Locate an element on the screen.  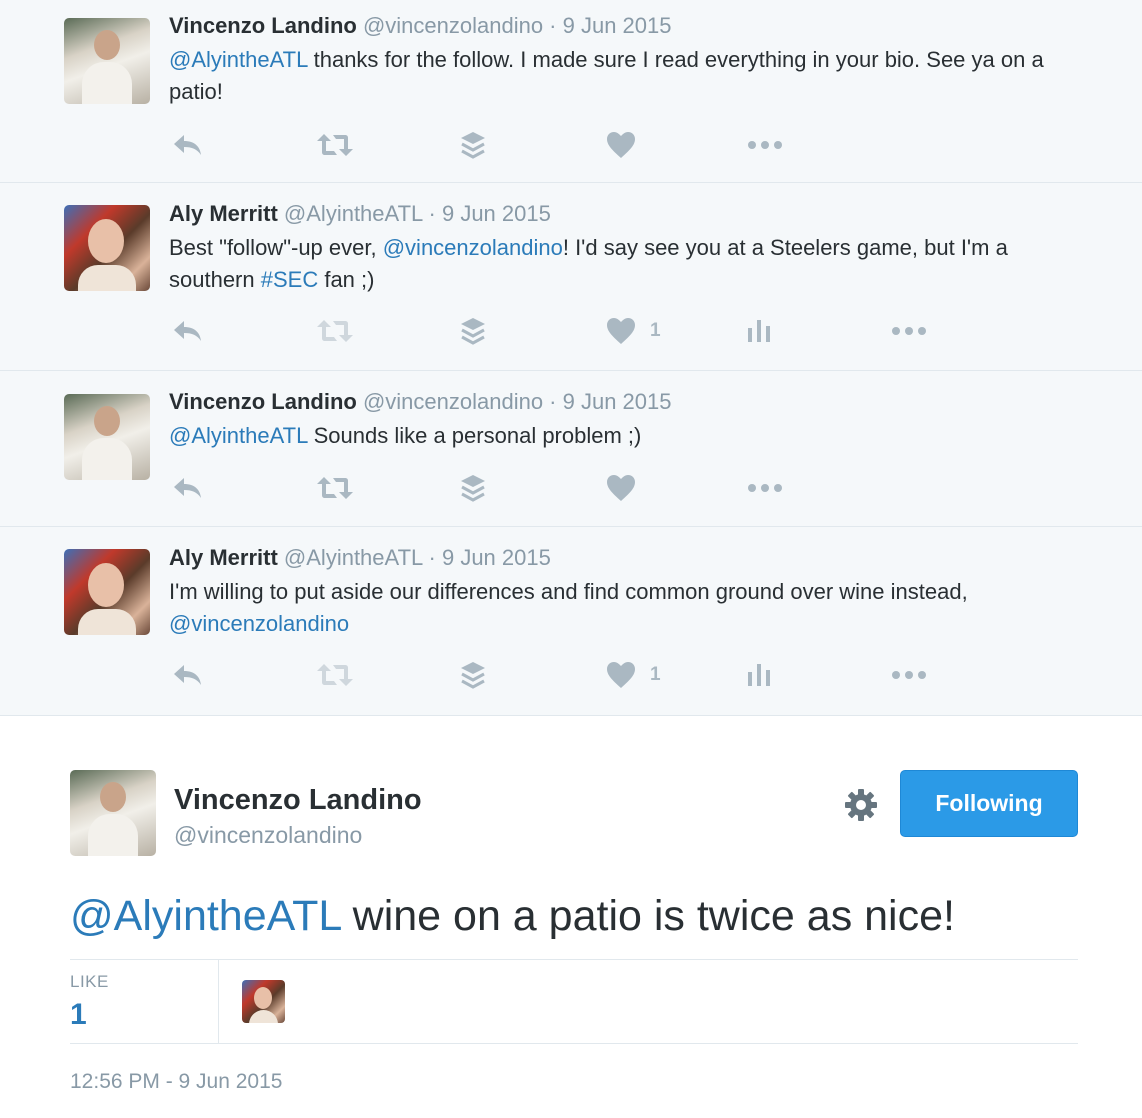
tweet-timestamp: 12:56 PM - 9 Jun 2015 is located at coordinates (176, 1082).